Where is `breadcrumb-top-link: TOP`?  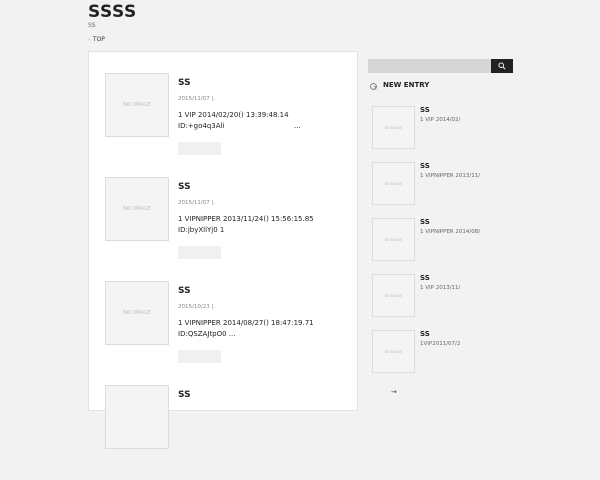
breadcrumb-top-link: TOP is located at coordinates (99, 39).